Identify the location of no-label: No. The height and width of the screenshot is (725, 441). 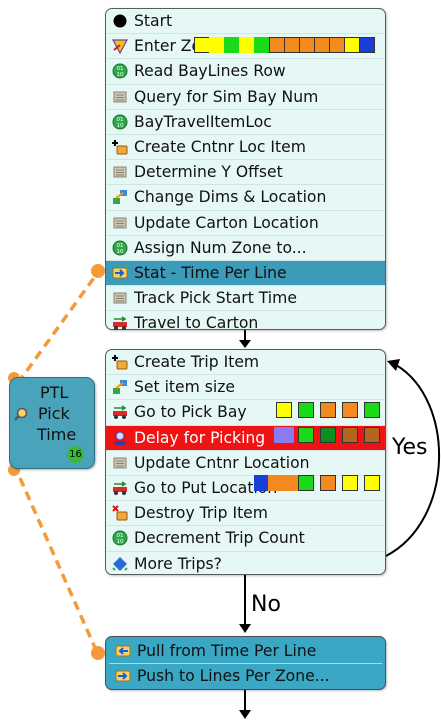
(266, 604).